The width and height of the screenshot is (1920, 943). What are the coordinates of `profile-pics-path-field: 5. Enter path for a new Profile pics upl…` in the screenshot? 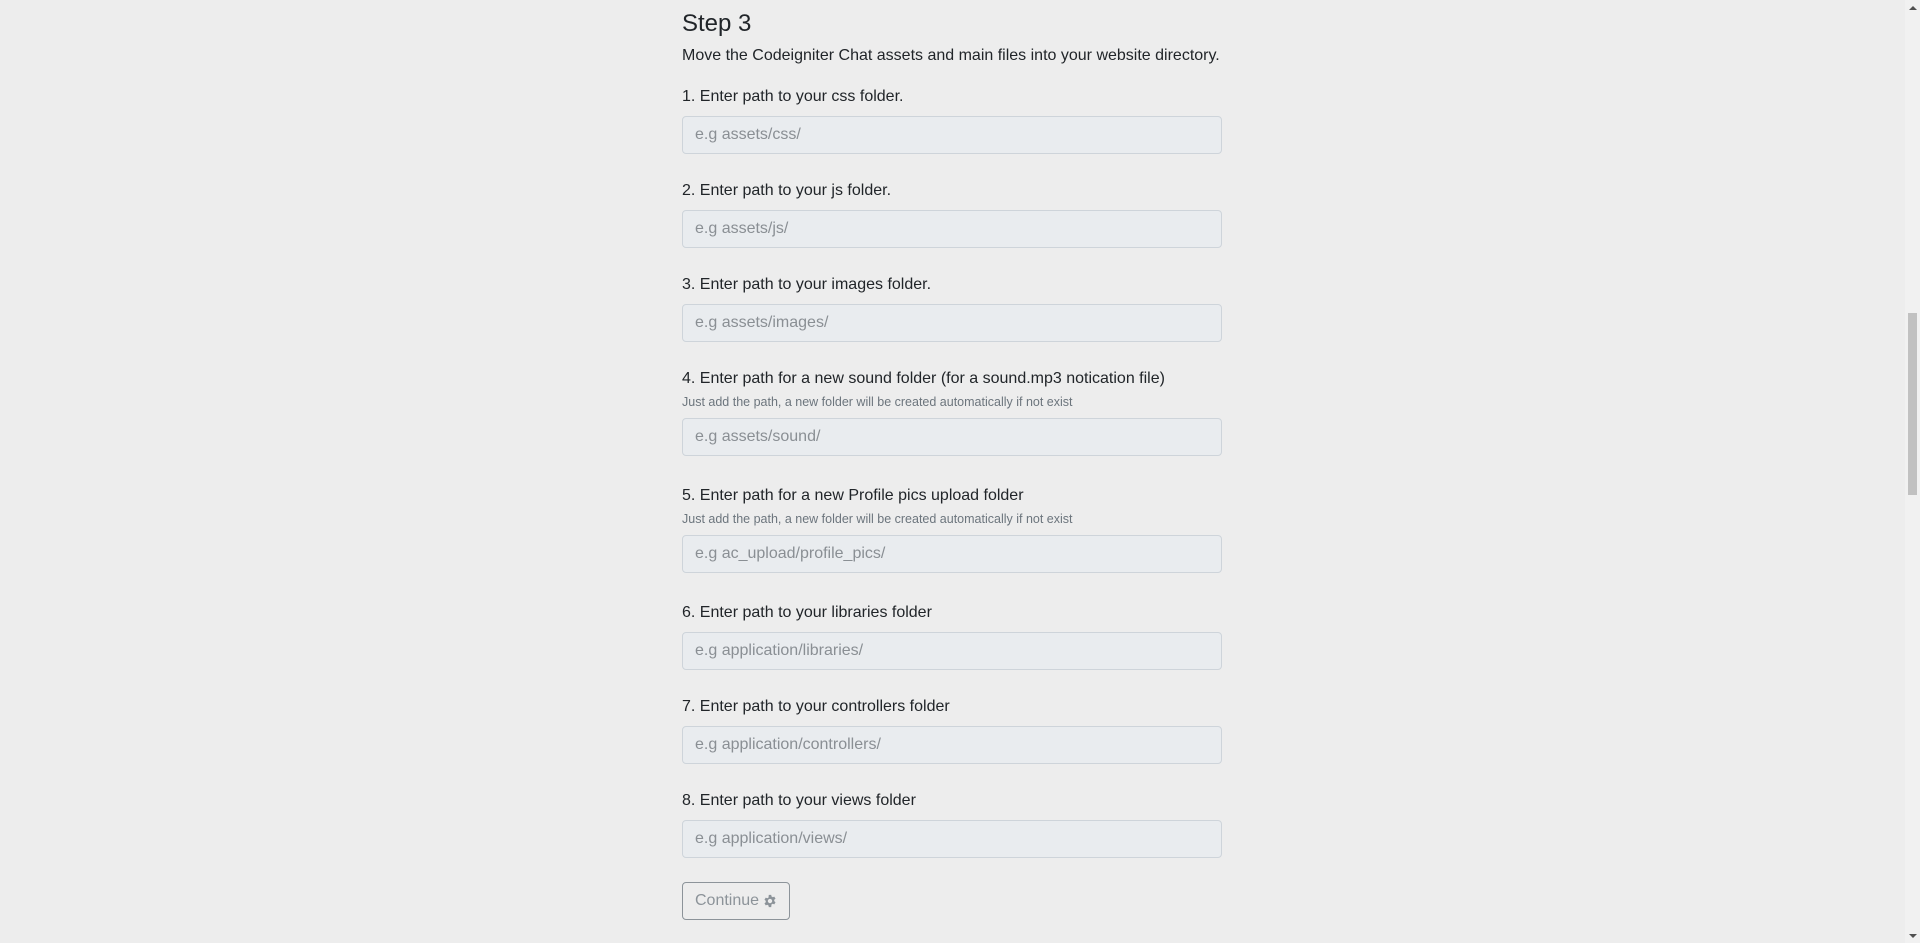 It's located at (952, 528).